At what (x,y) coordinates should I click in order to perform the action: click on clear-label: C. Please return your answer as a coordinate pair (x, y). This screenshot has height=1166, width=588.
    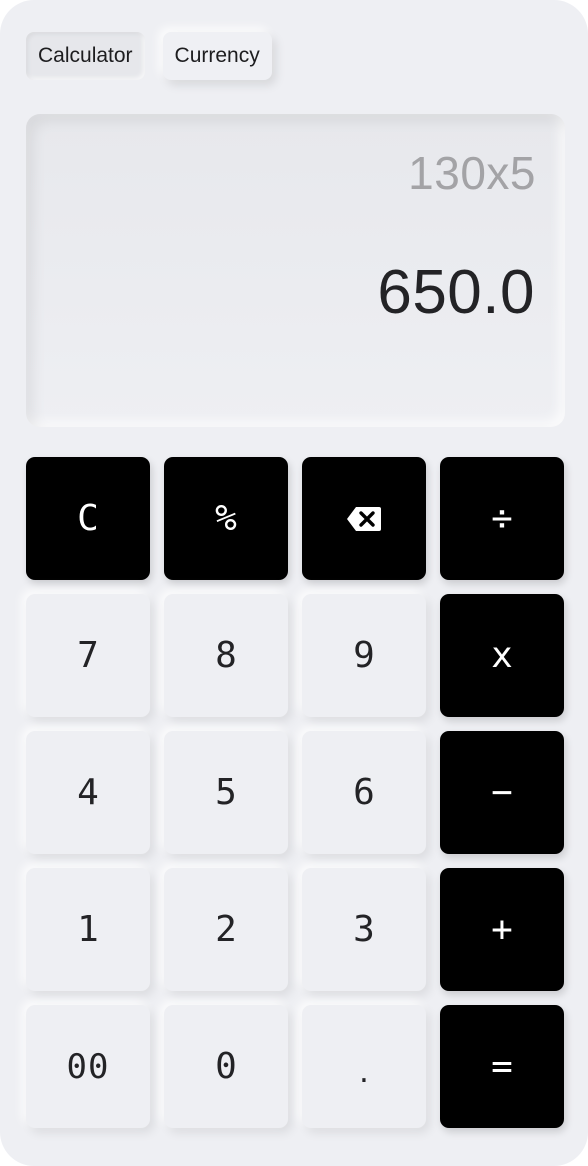
    Looking at the image, I should click on (88, 518).